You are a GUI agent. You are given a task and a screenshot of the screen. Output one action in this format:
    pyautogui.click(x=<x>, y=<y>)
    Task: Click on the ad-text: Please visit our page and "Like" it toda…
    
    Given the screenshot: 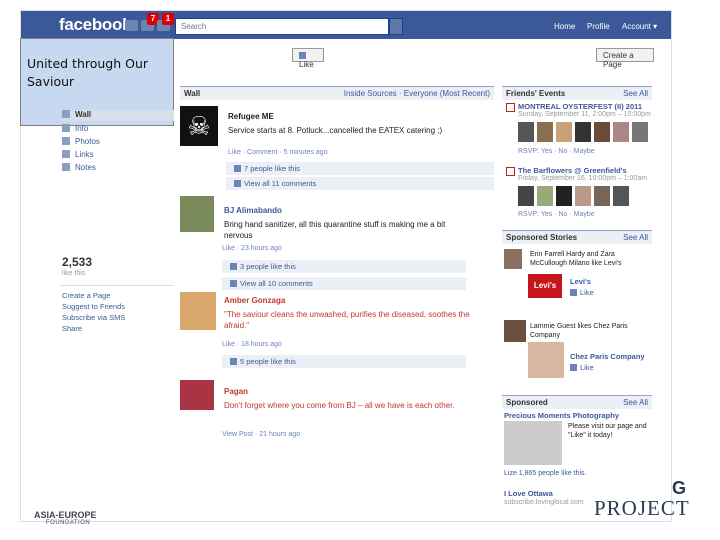 What is the action you would take?
    pyautogui.click(x=607, y=431)
    